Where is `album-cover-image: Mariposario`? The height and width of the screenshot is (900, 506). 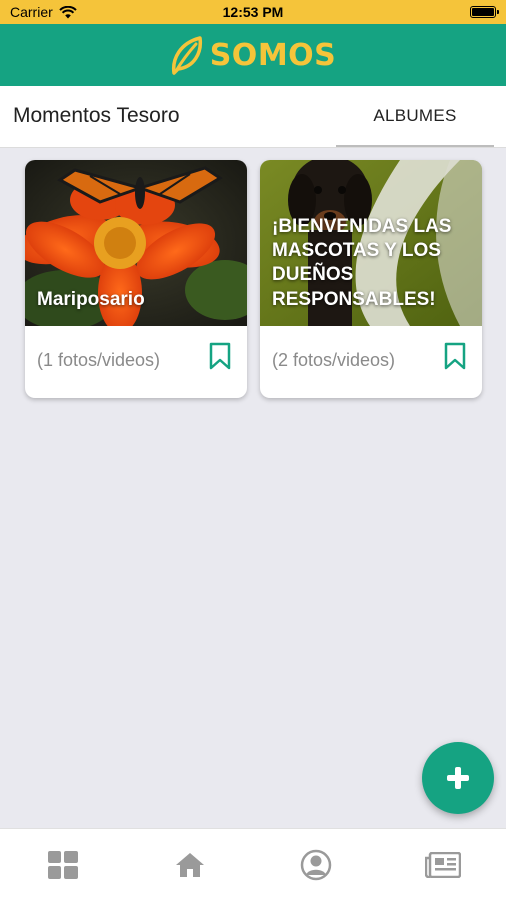
album-cover-image: Mariposario is located at coordinates (136, 243).